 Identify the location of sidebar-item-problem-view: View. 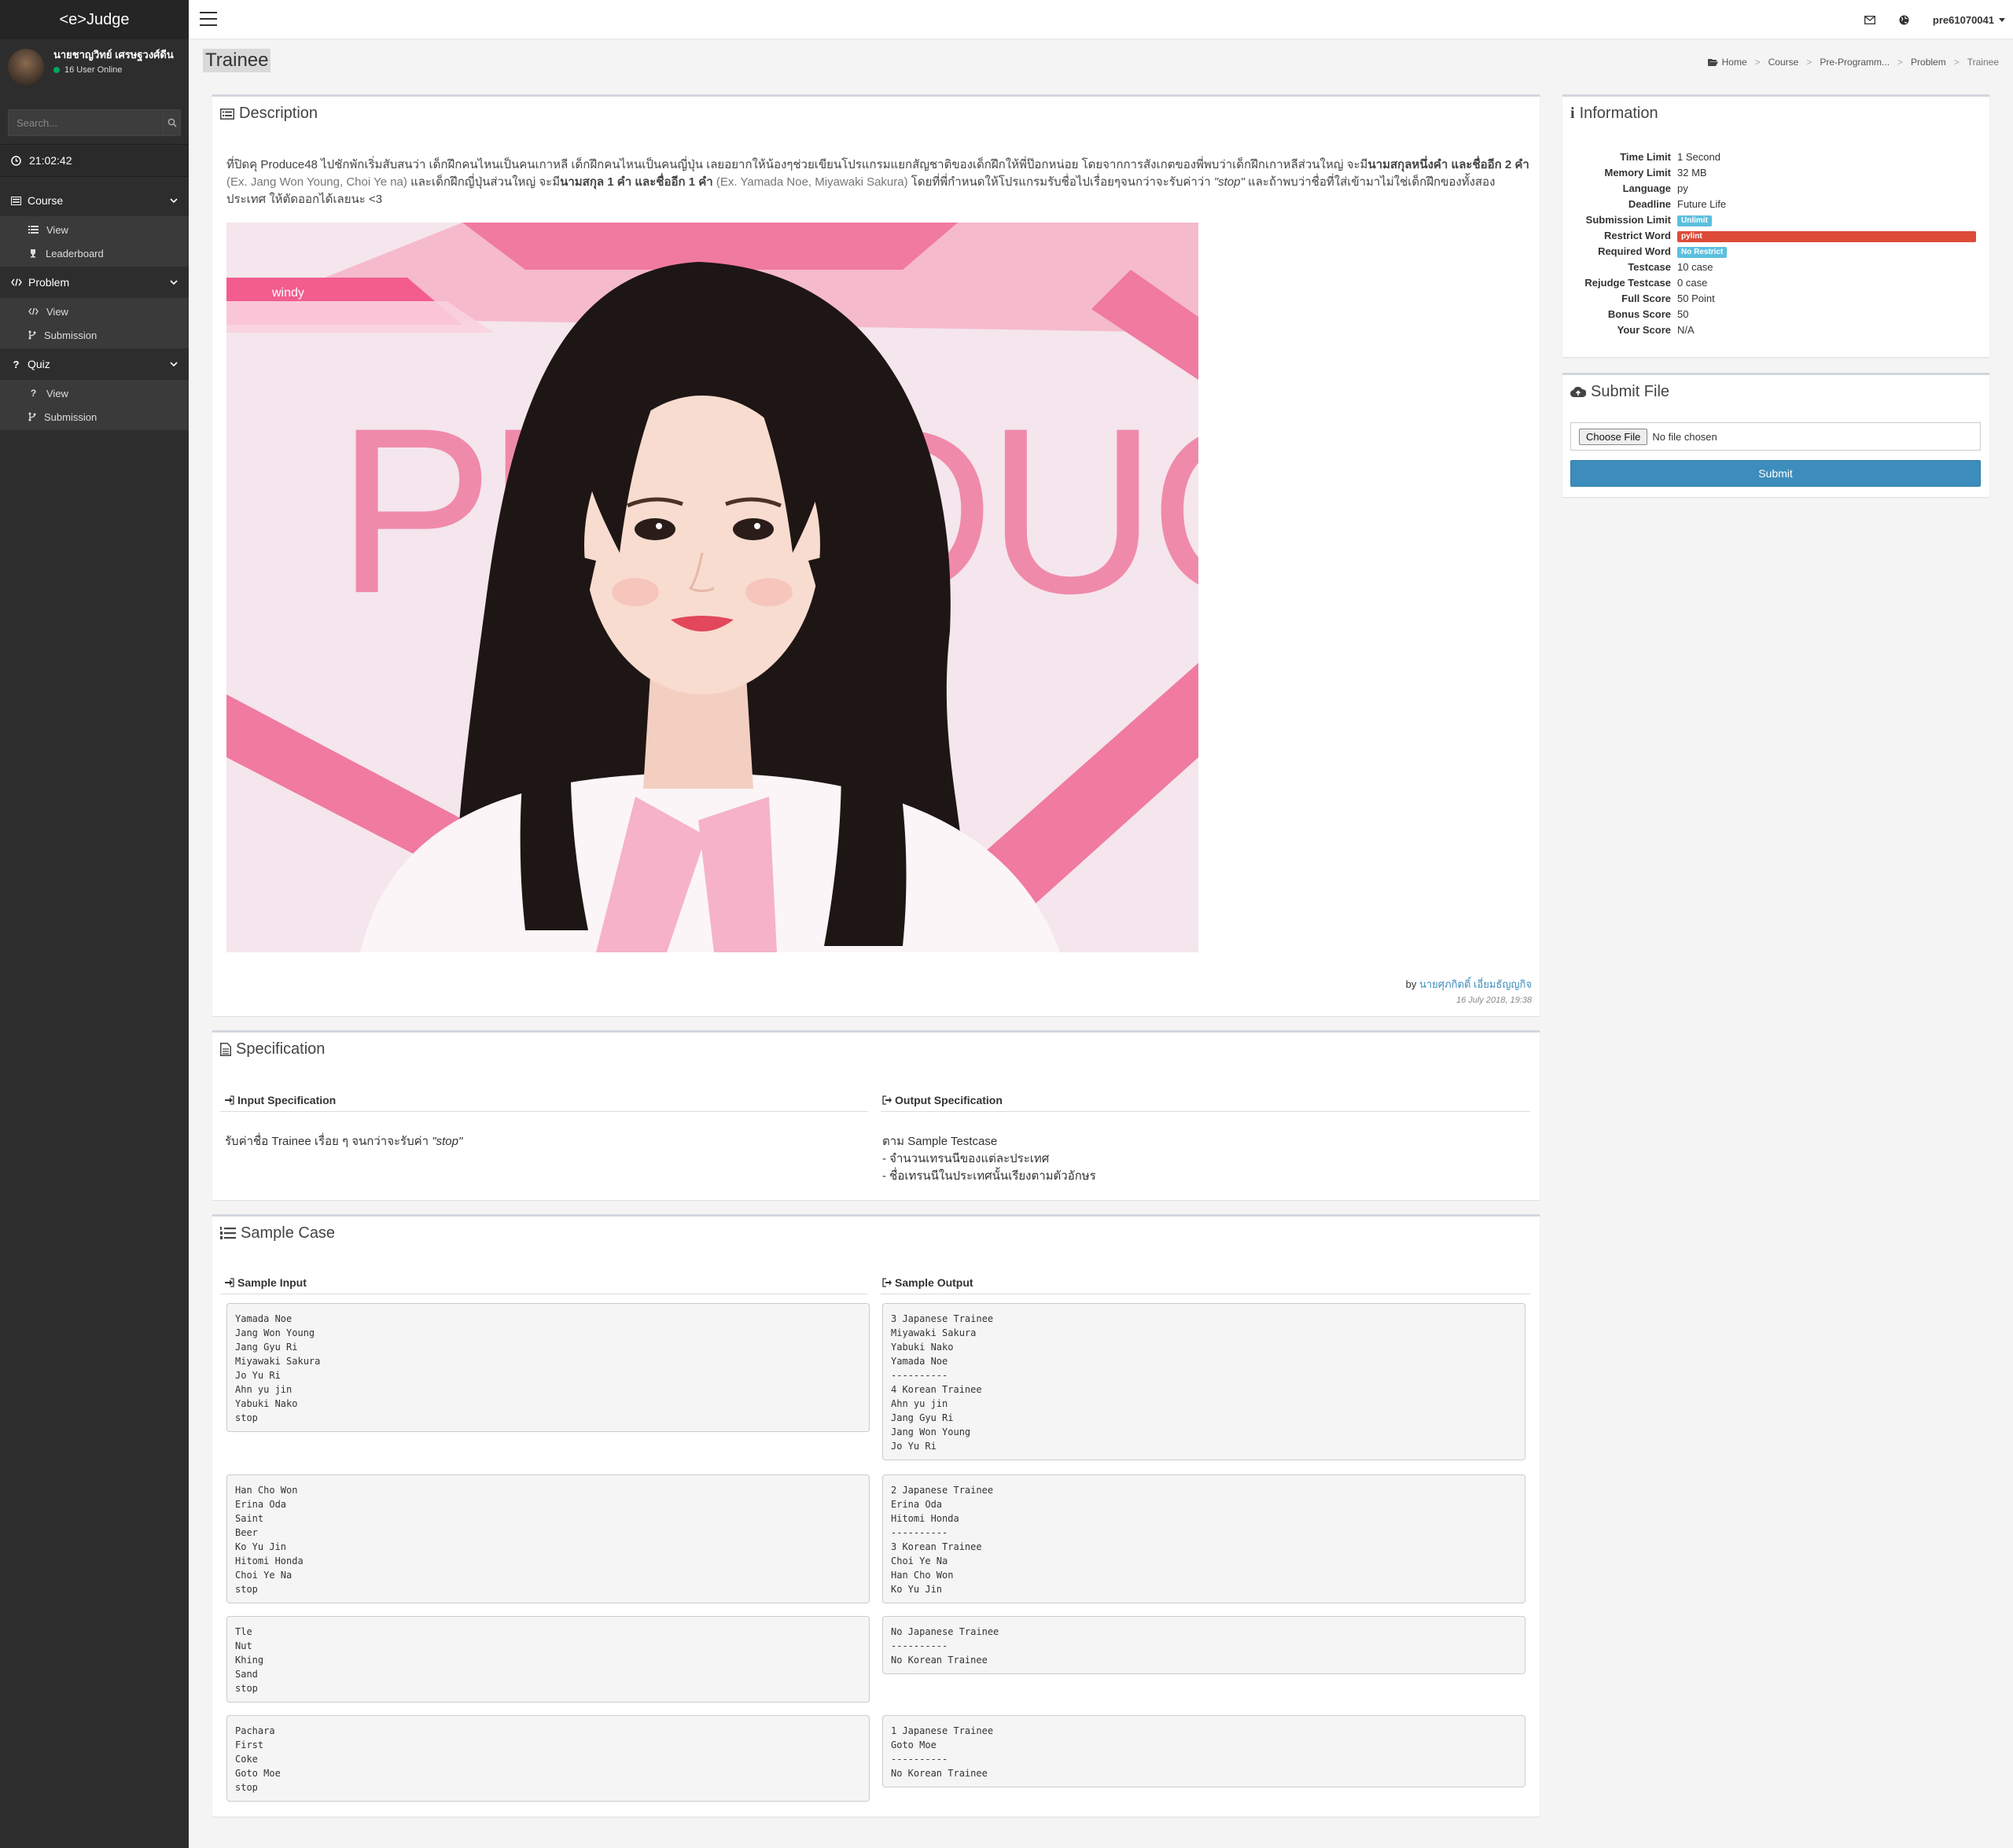
(94, 311).